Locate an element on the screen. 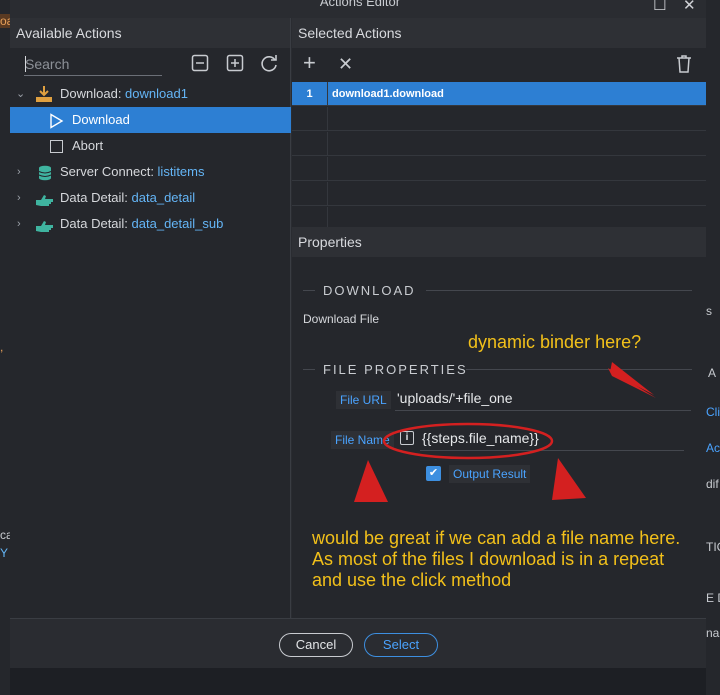 Image resolution: width=720 pixels, height=695 pixels. refresh-icon is located at coordinates (269, 65).